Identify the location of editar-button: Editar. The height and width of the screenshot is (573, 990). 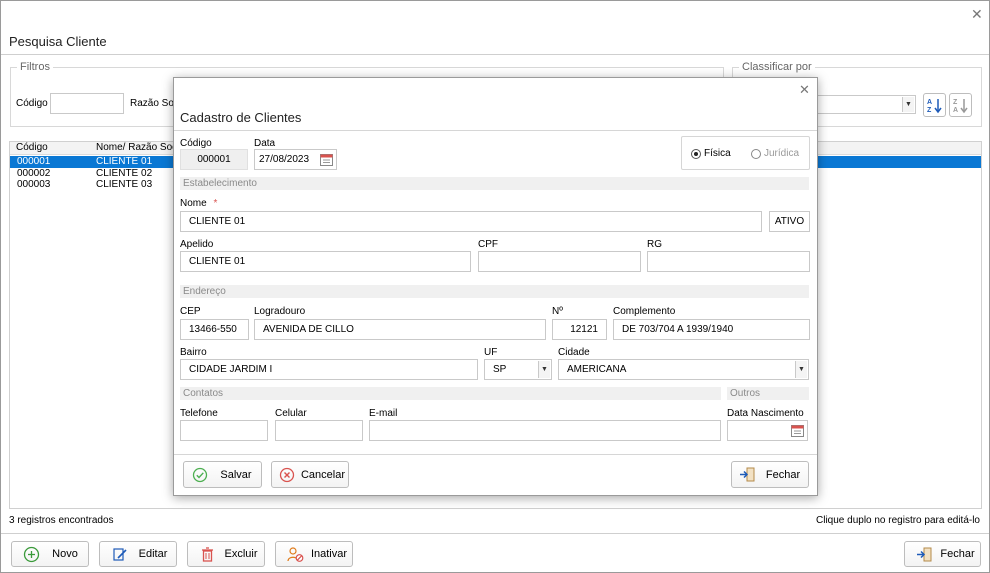
(138, 554).